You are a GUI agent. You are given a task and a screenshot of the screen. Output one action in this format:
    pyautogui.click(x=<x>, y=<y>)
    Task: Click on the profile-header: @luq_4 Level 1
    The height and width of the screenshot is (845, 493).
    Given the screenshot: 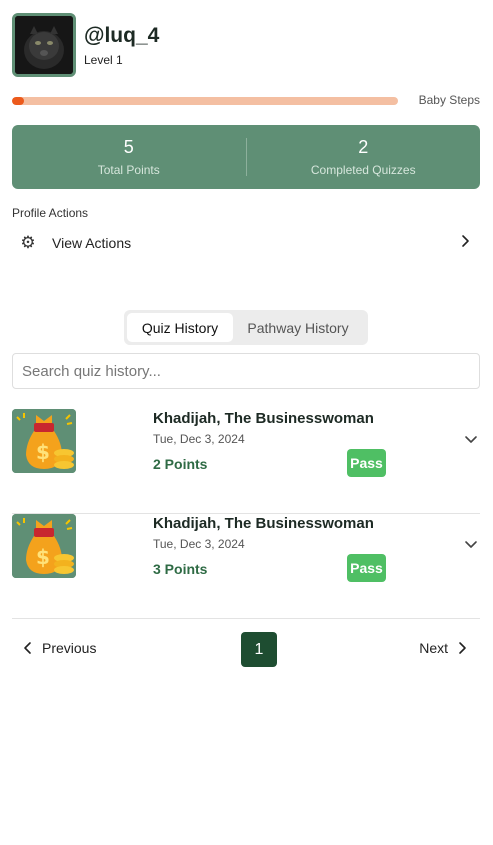 What is the action you would take?
    pyautogui.click(x=85, y=45)
    